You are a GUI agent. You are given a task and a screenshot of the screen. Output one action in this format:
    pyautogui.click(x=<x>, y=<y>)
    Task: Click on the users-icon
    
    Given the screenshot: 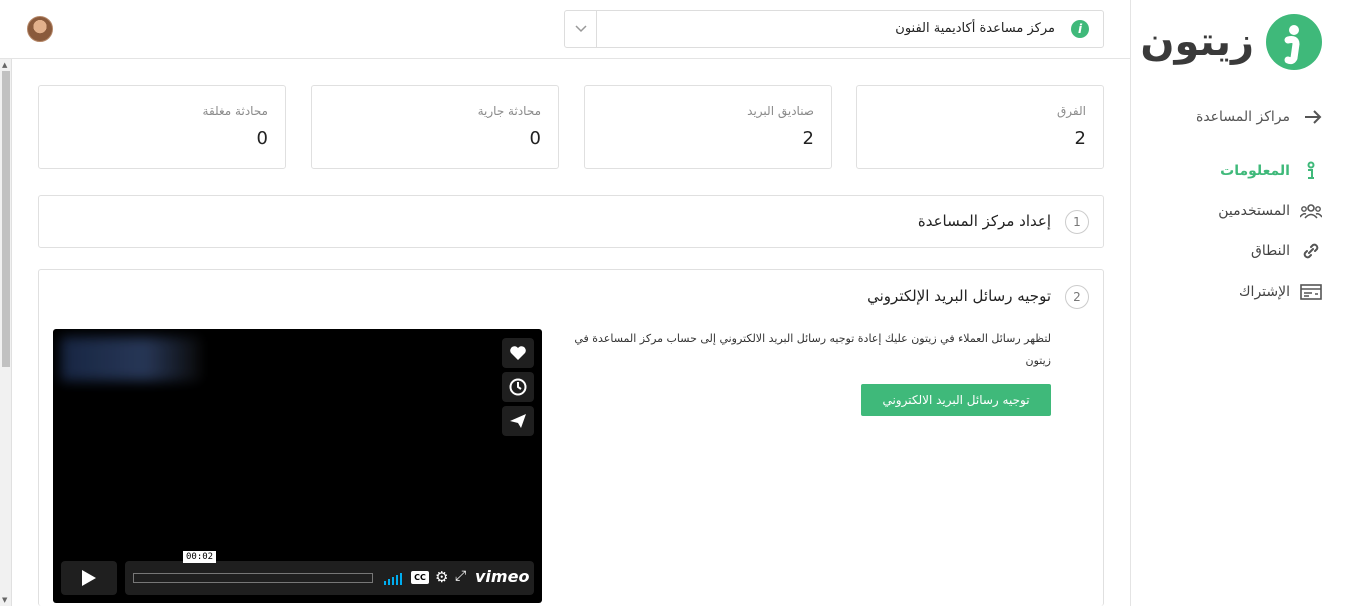 What is the action you would take?
    pyautogui.click(x=1311, y=211)
    